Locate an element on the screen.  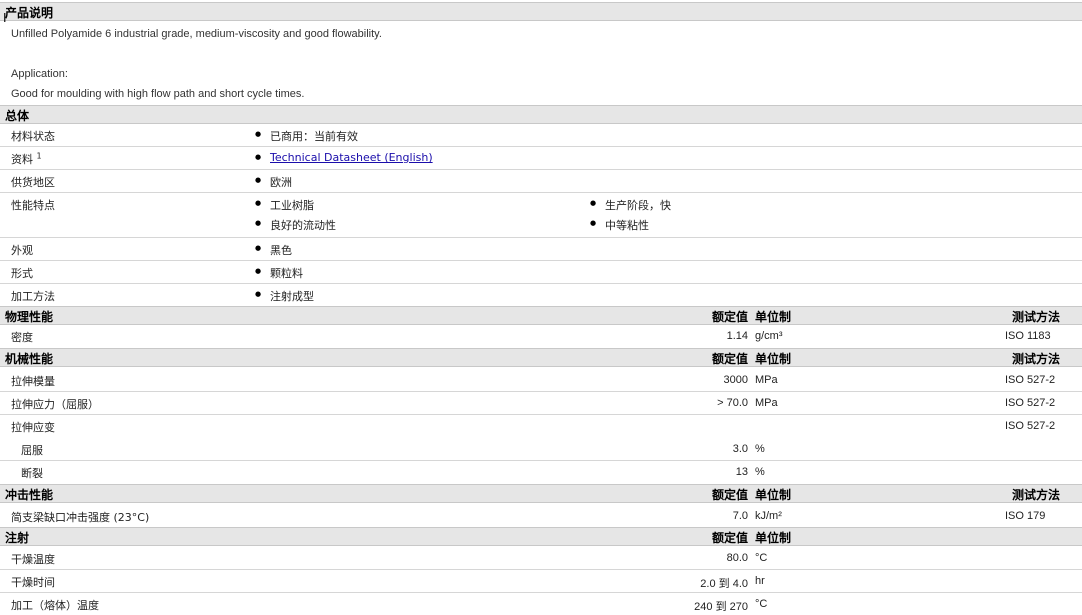
row-label: 供货地区 is located at coordinates (33, 182).